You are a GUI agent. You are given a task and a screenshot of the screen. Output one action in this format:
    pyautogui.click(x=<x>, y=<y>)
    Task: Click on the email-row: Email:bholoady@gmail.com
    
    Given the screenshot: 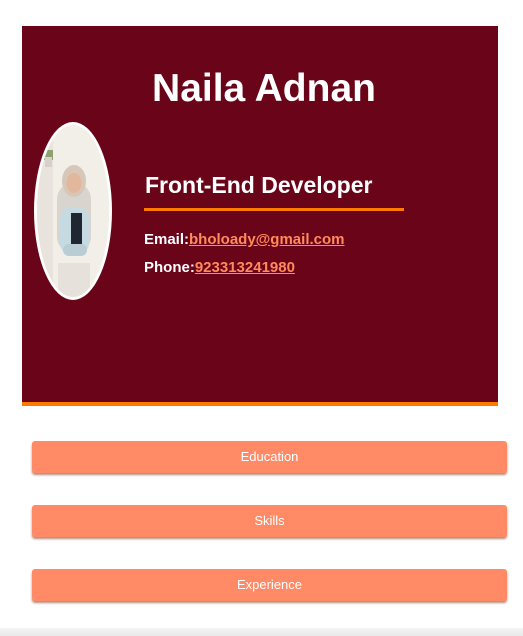 What is the action you would take?
    pyautogui.click(x=244, y=240)
    